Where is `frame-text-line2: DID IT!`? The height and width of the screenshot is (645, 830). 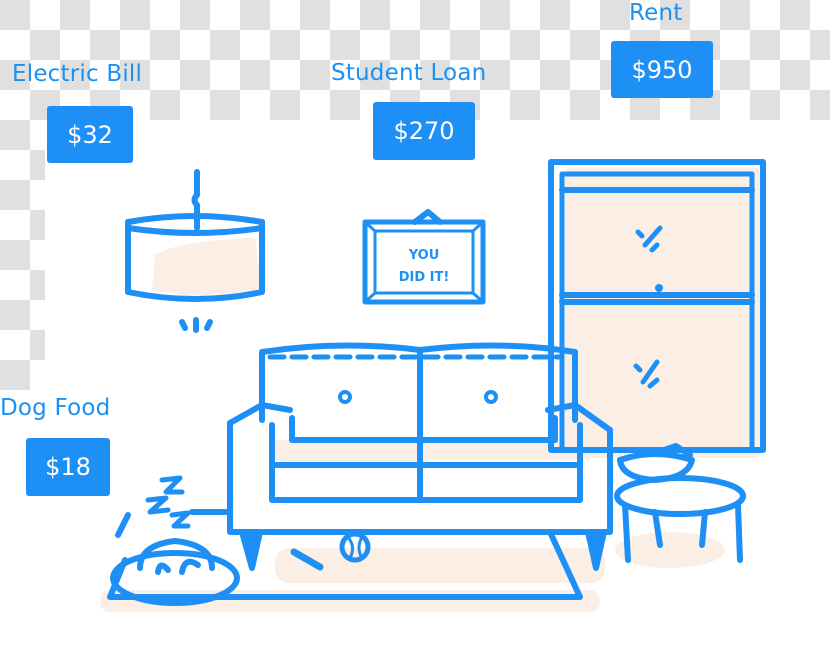 frame-text-line2: DID IT! is located at coordinates (424, 277).